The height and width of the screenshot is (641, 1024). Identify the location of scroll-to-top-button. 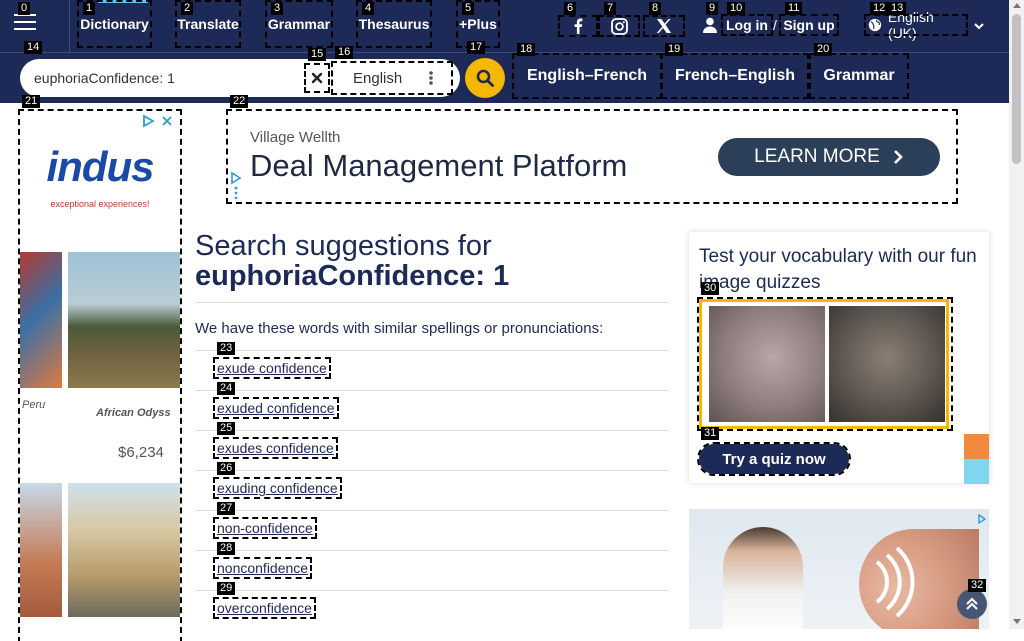
(972, 604).